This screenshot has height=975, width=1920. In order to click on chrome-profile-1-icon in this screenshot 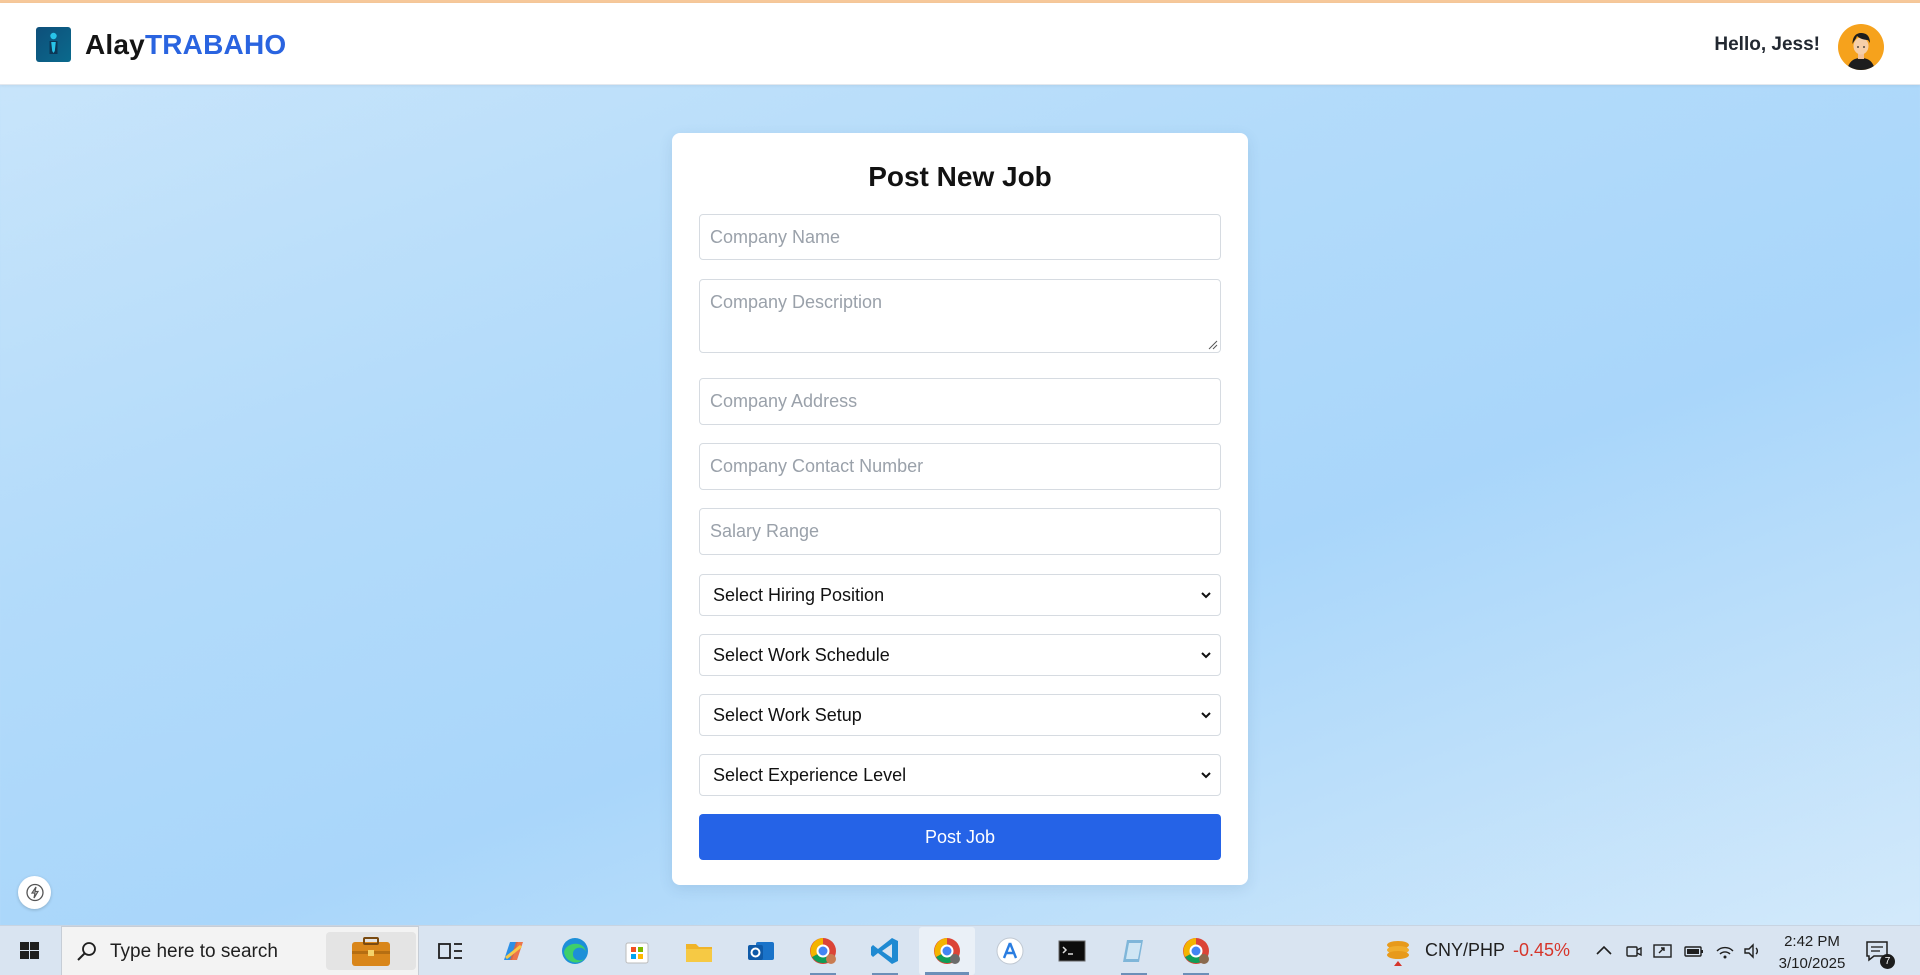, I will do `click(823, 954)`.